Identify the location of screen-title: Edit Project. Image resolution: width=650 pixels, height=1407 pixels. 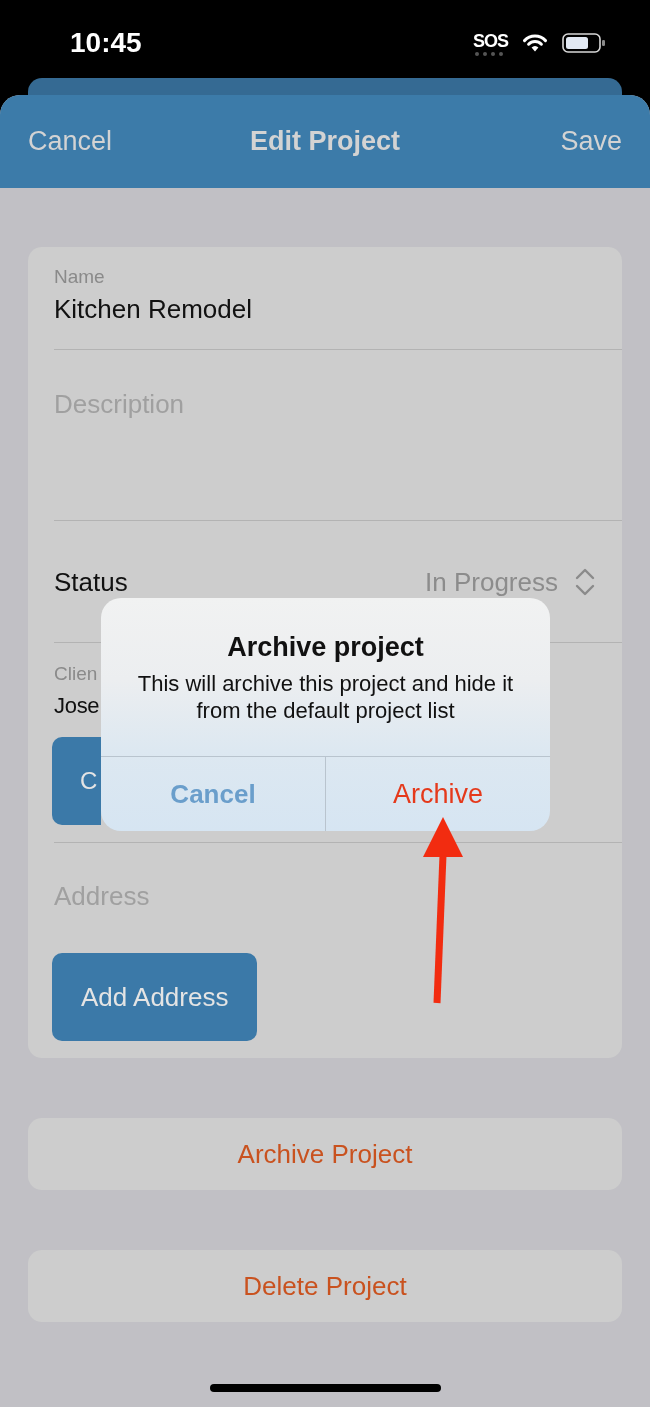
(325, 141).